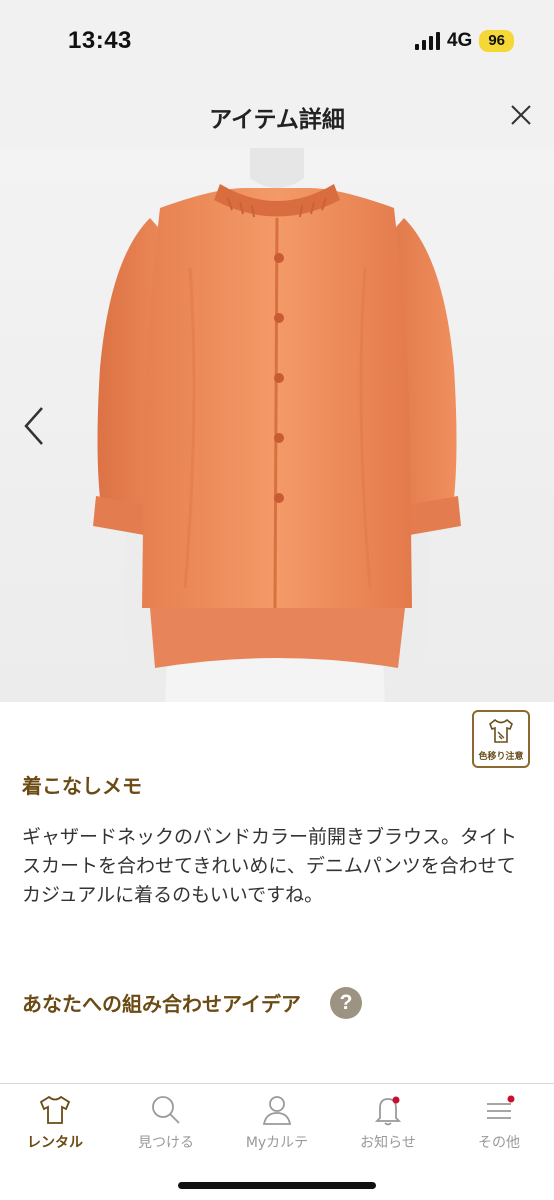  I want to click on menu-icon, so click(501, 1107).